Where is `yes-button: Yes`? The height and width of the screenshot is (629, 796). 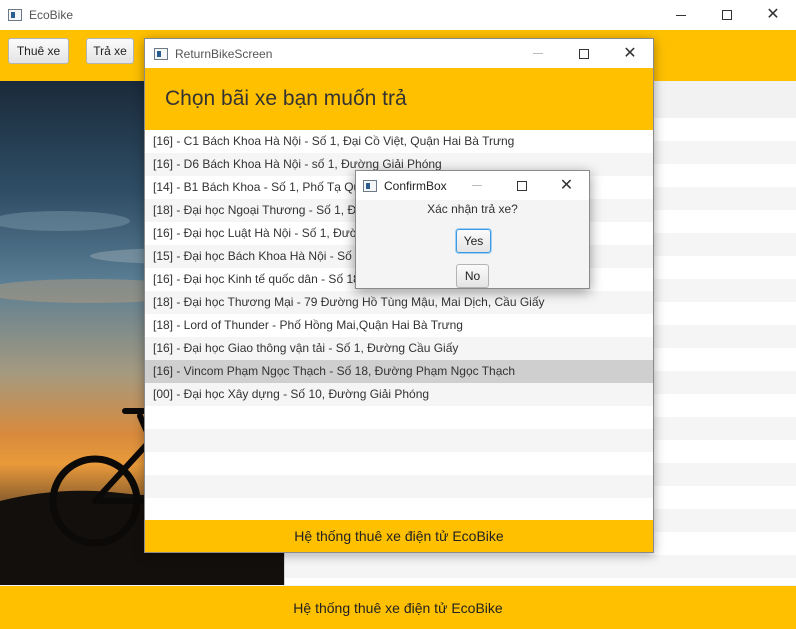
yes-button: Yes is located at coordinates (473, 241).